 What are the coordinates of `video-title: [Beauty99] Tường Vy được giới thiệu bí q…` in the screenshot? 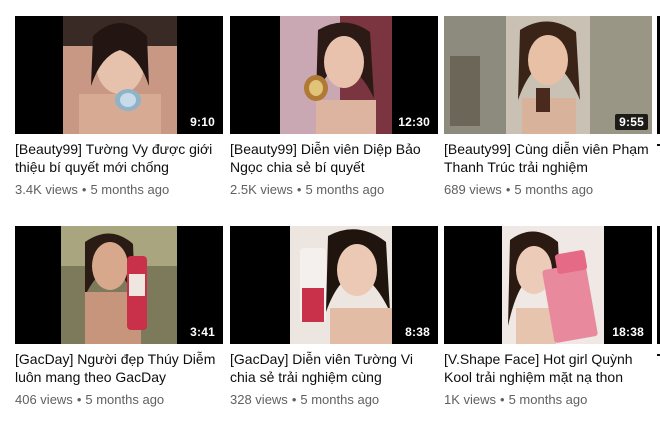 It's located at (118, 158).